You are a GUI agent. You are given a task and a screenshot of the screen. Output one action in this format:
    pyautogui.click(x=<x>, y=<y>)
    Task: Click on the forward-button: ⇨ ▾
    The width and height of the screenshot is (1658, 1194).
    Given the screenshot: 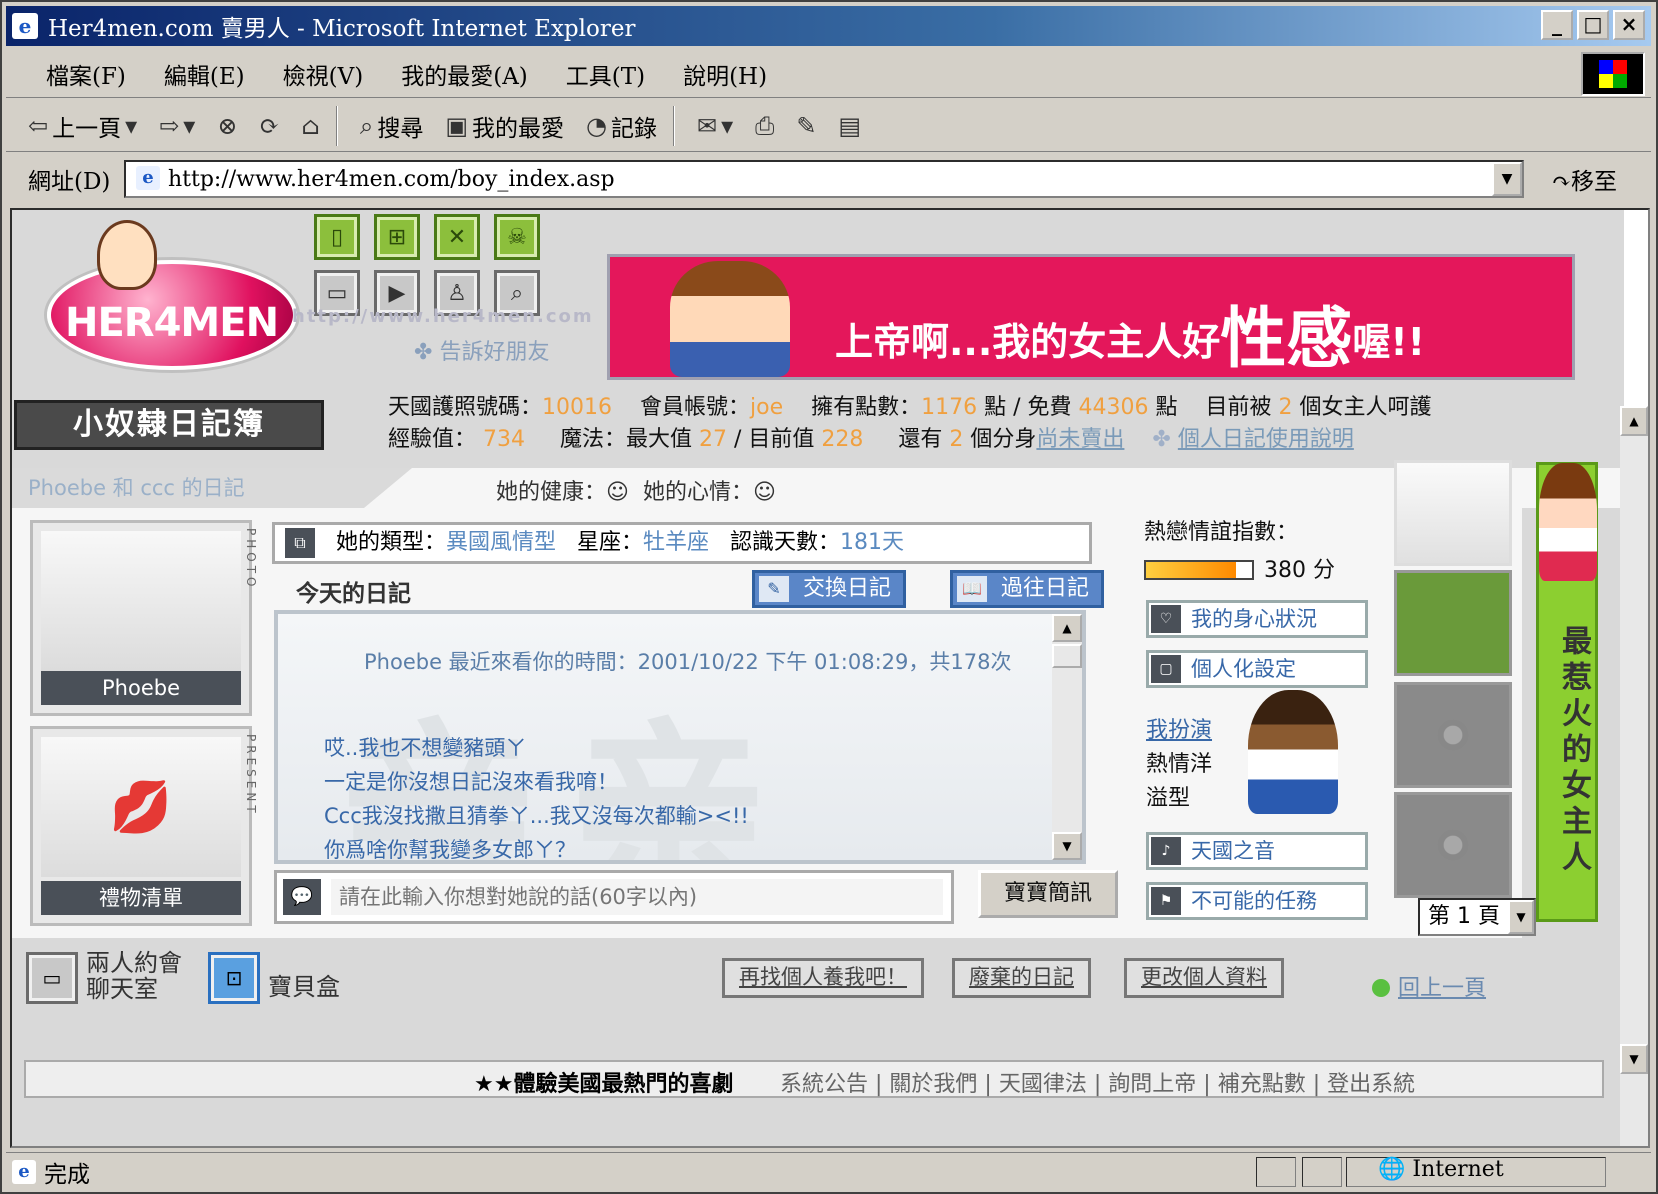 What is the action you would take?
    pyautogui.click(x=177, y=126)
    